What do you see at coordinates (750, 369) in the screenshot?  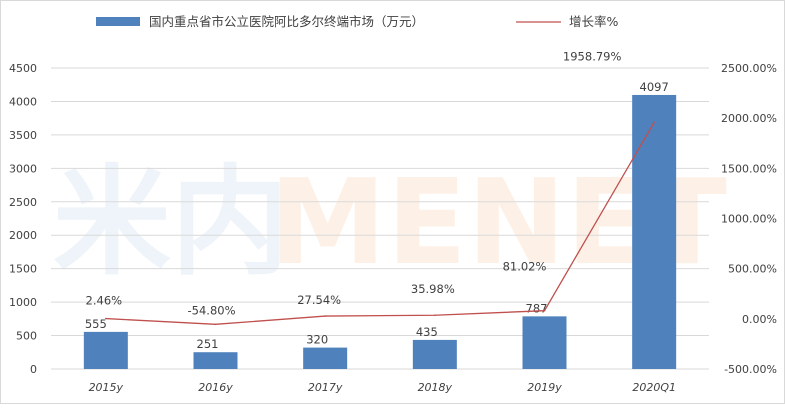 I see `right-axis-tick-label: -500.00%` at bounding box center [750, 369].